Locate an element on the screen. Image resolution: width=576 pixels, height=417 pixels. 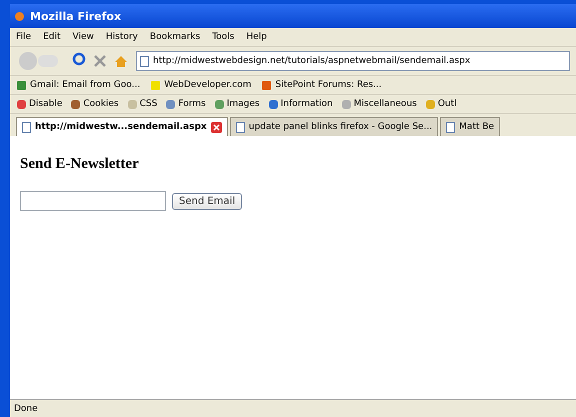
toolbar-menu: Miscellaneous is located at coordinates (385, 104).